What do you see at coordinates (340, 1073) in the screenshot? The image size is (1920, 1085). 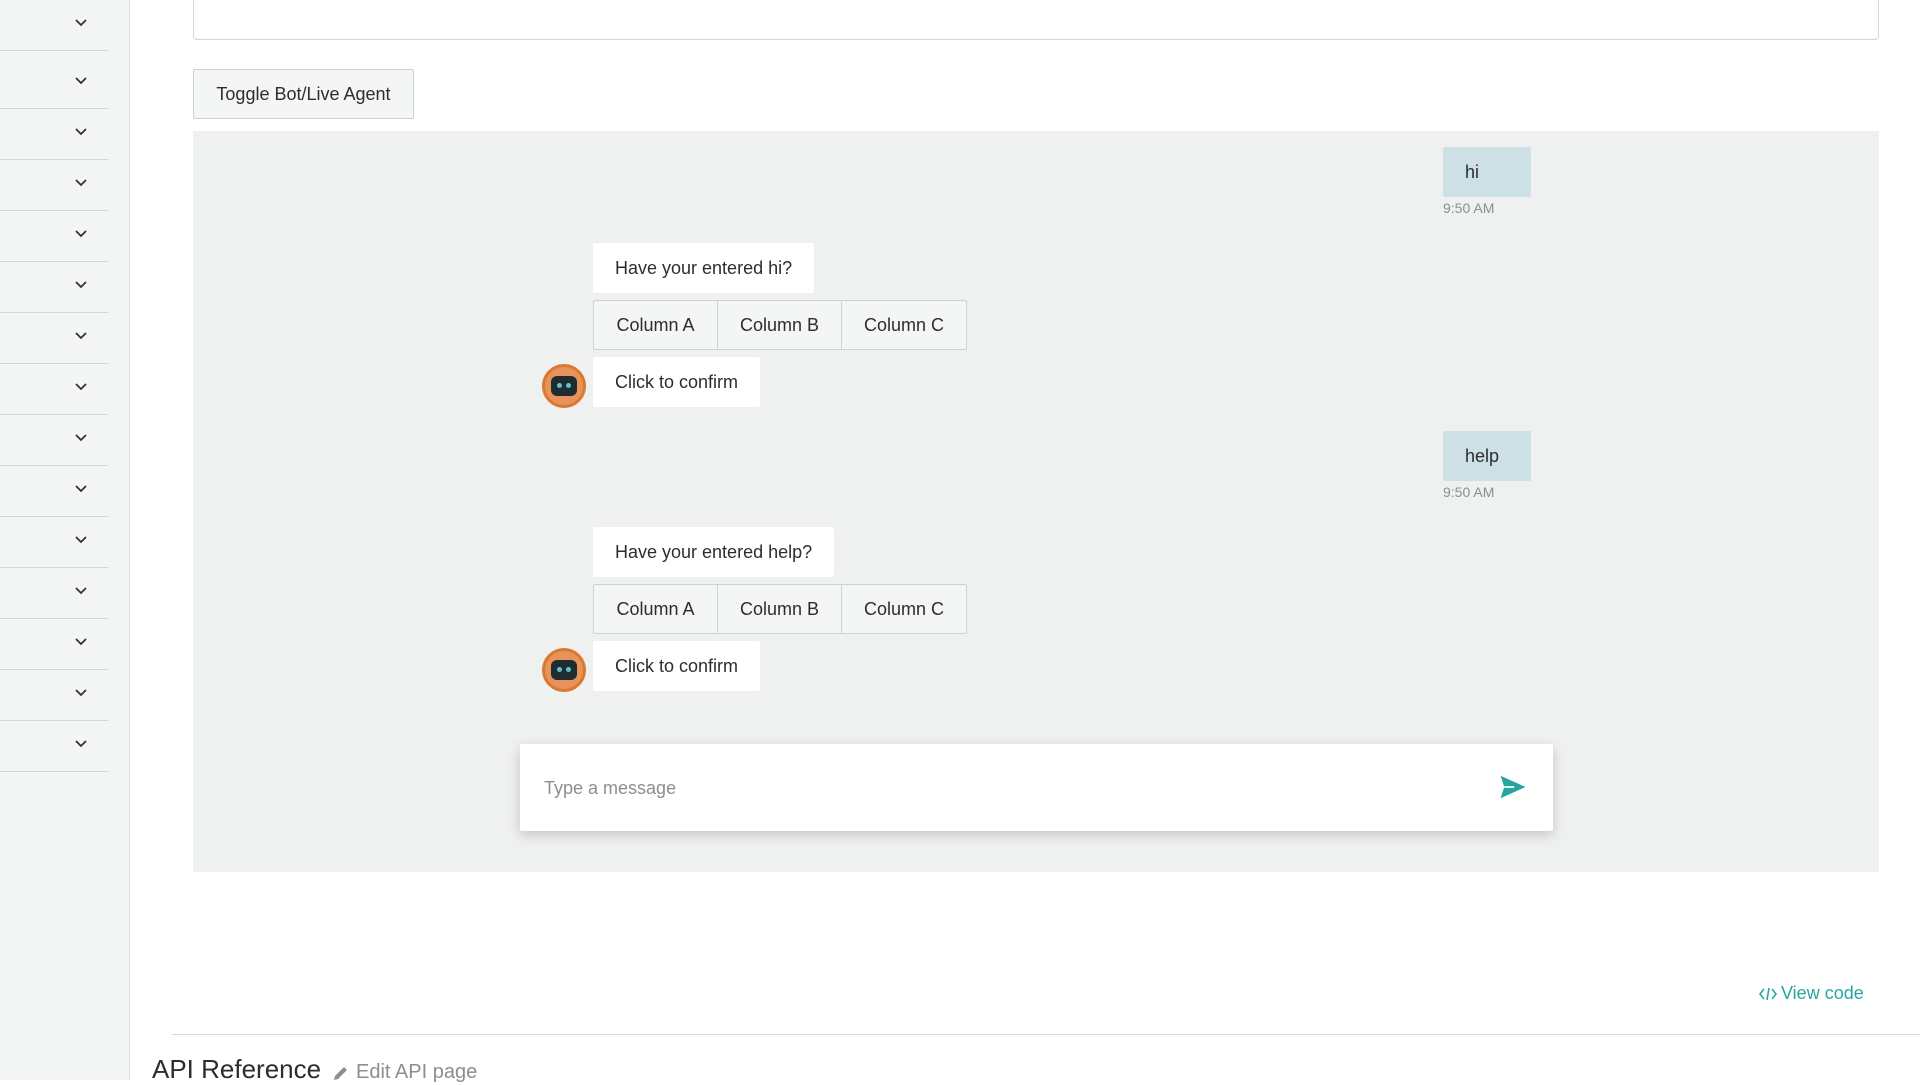 I see `pencil-icon` at bounding box center [340, 1073].